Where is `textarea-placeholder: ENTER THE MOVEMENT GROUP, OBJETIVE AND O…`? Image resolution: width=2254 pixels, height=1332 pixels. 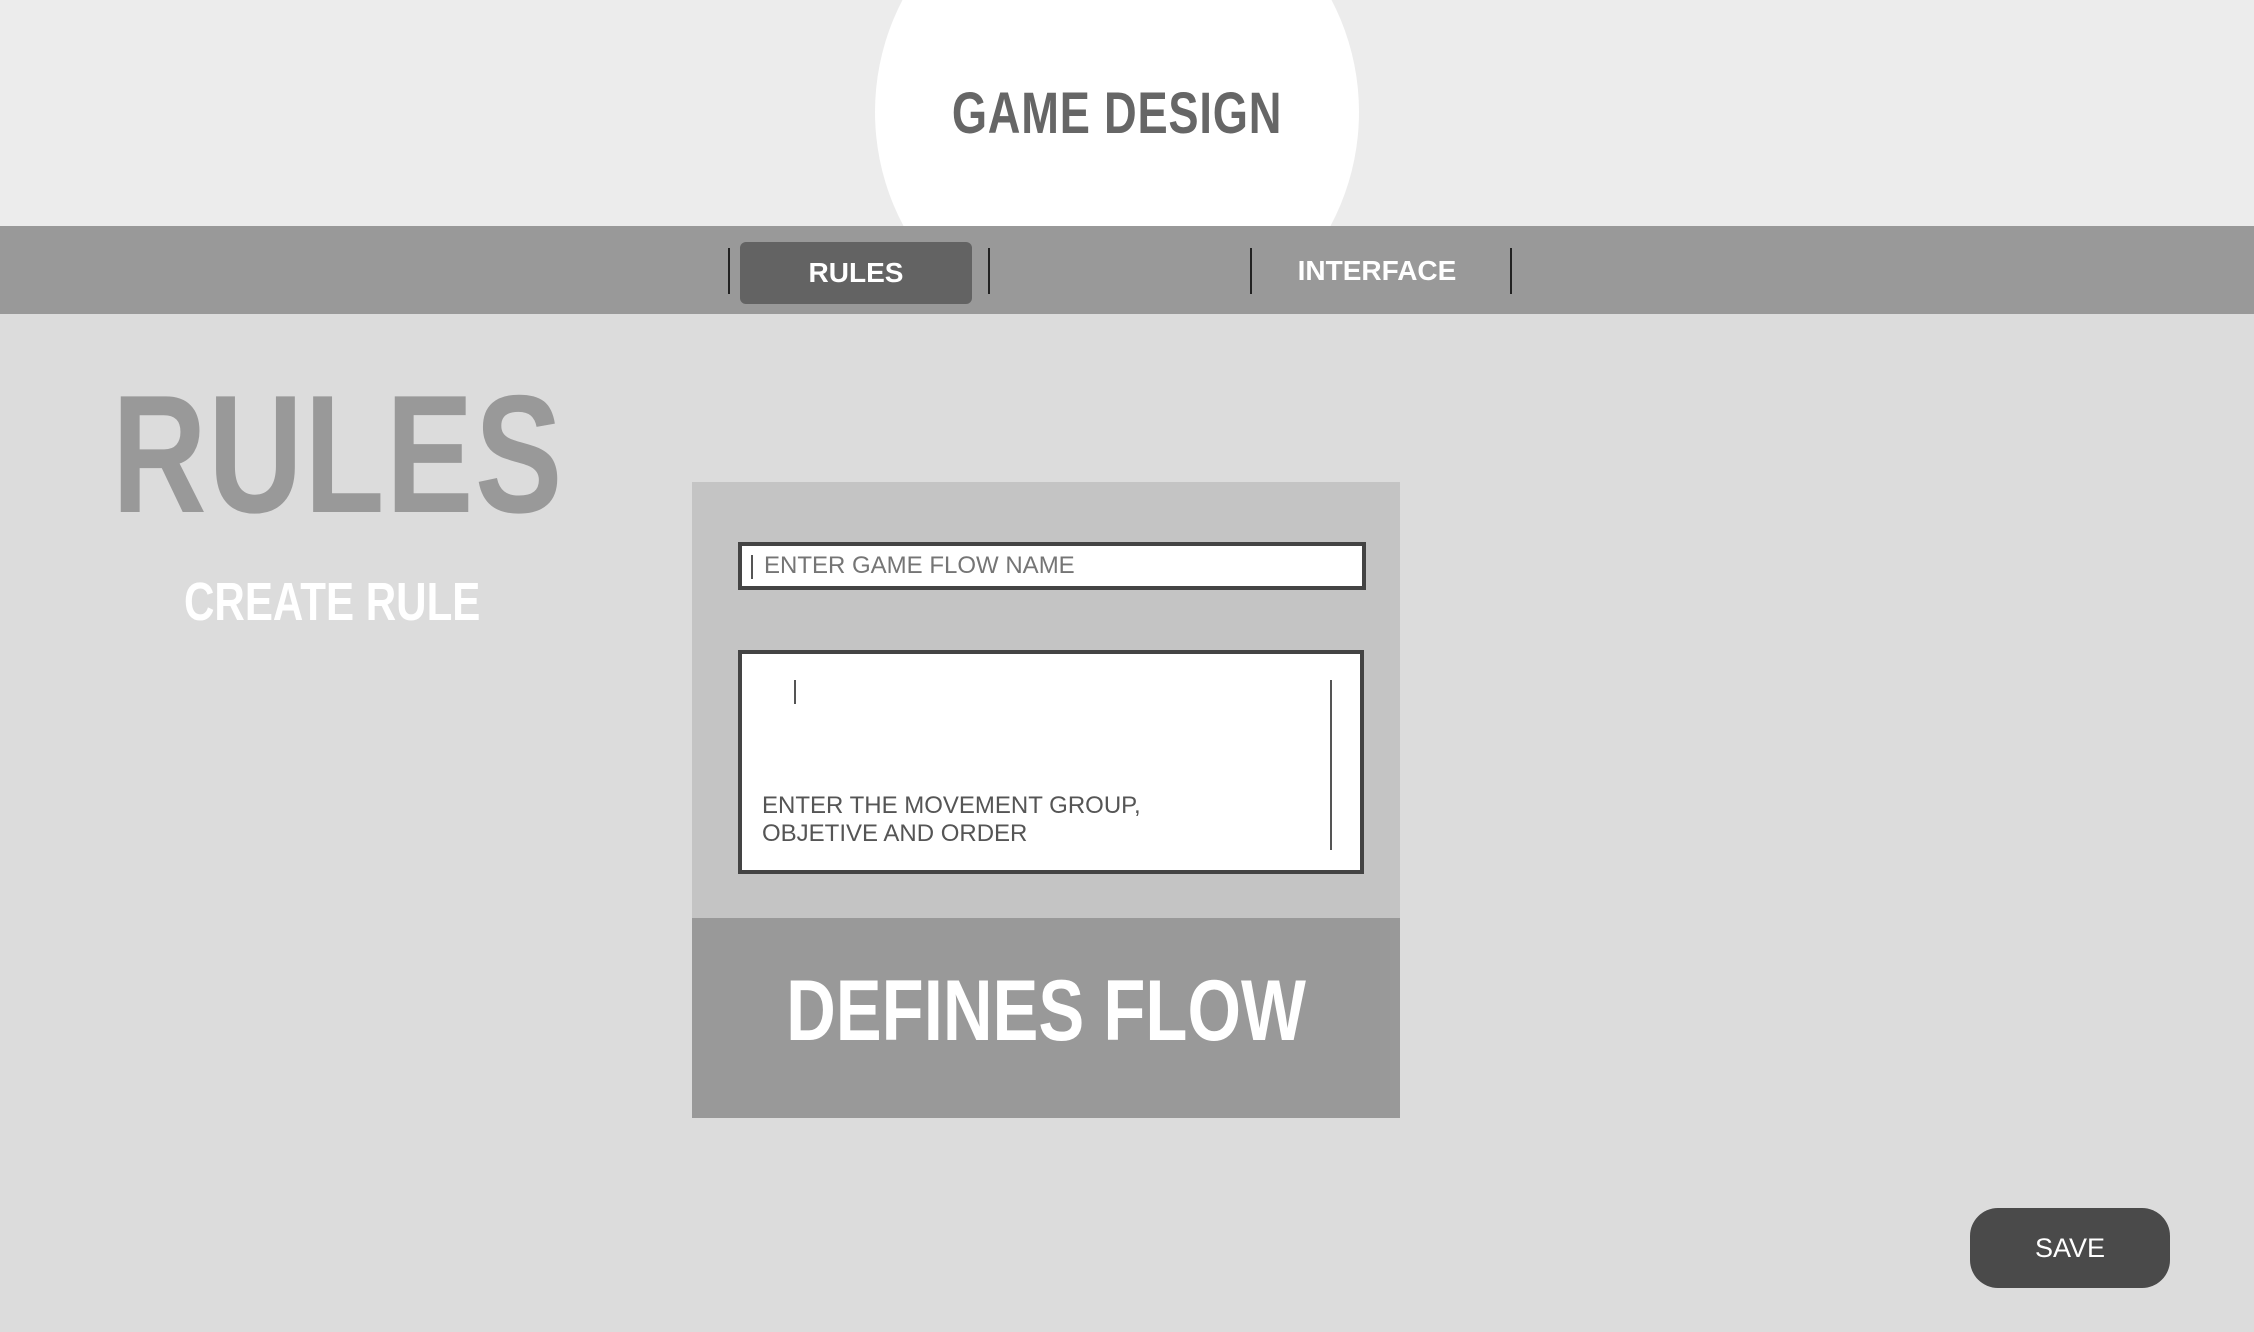
textarea-placeholder: ENTER THE MOVEMENT GROUP, OBJETIVE AND O… is located at coordinates (1012, 820).